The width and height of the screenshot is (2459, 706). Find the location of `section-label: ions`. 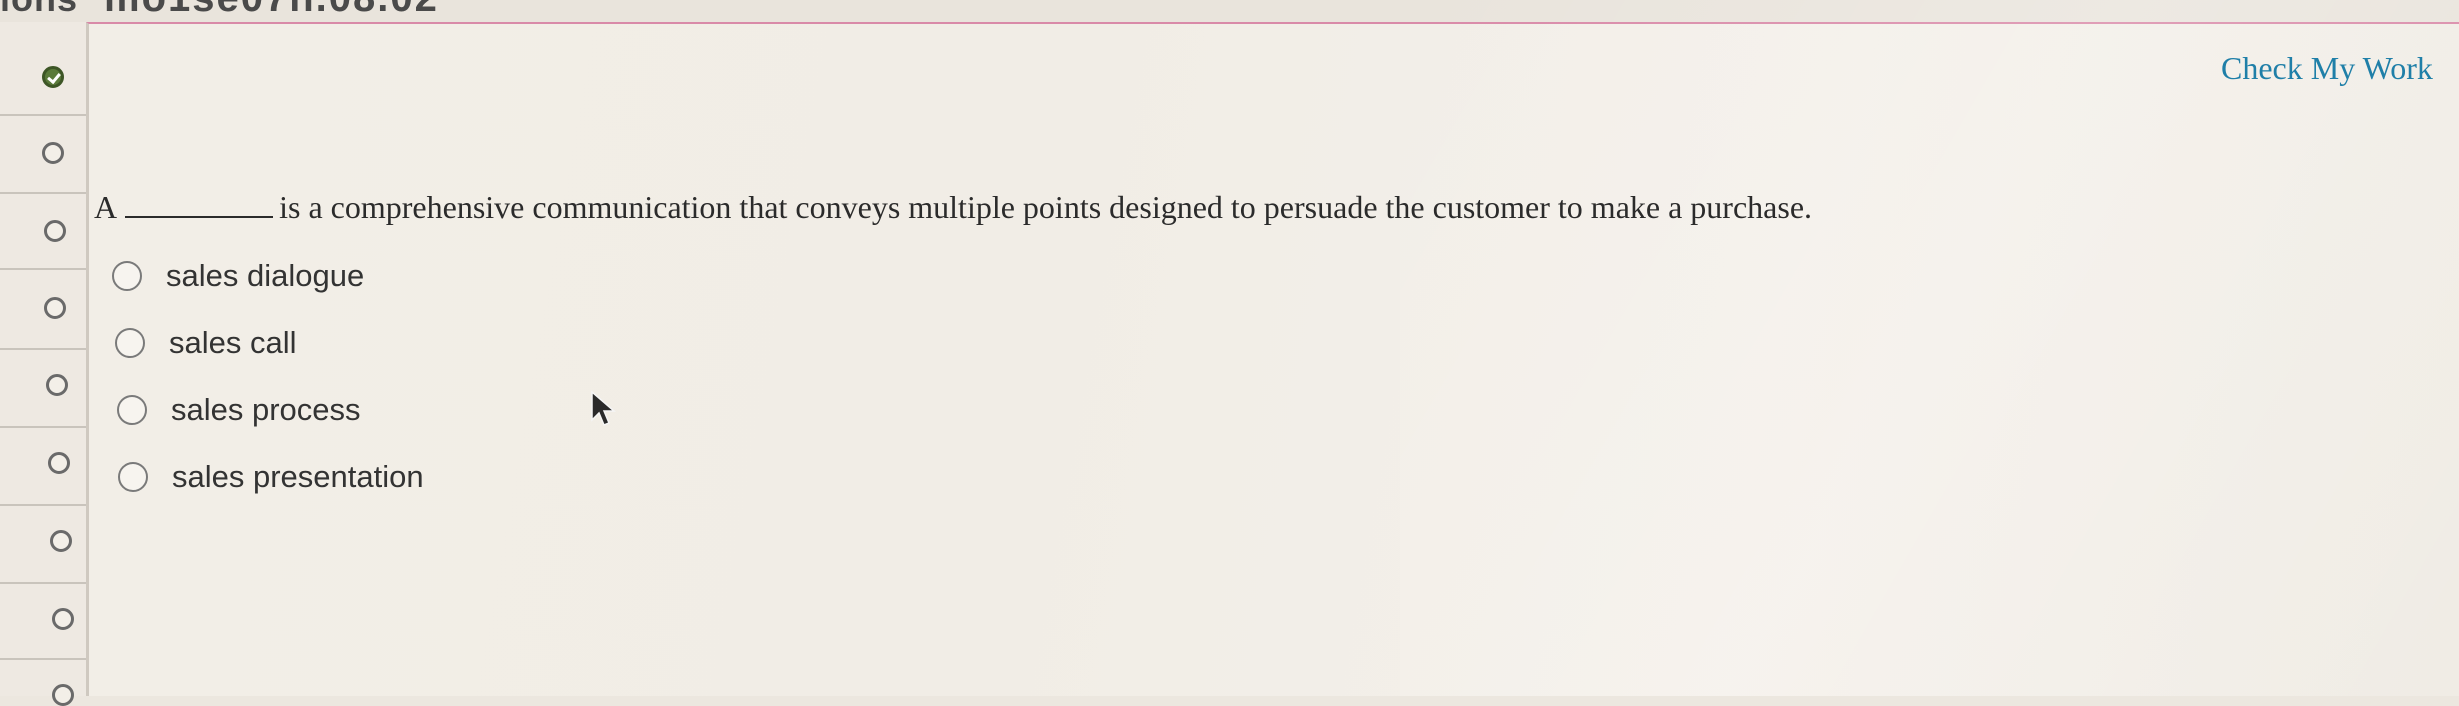

section-label: ions is located at coordinates (39, 10).